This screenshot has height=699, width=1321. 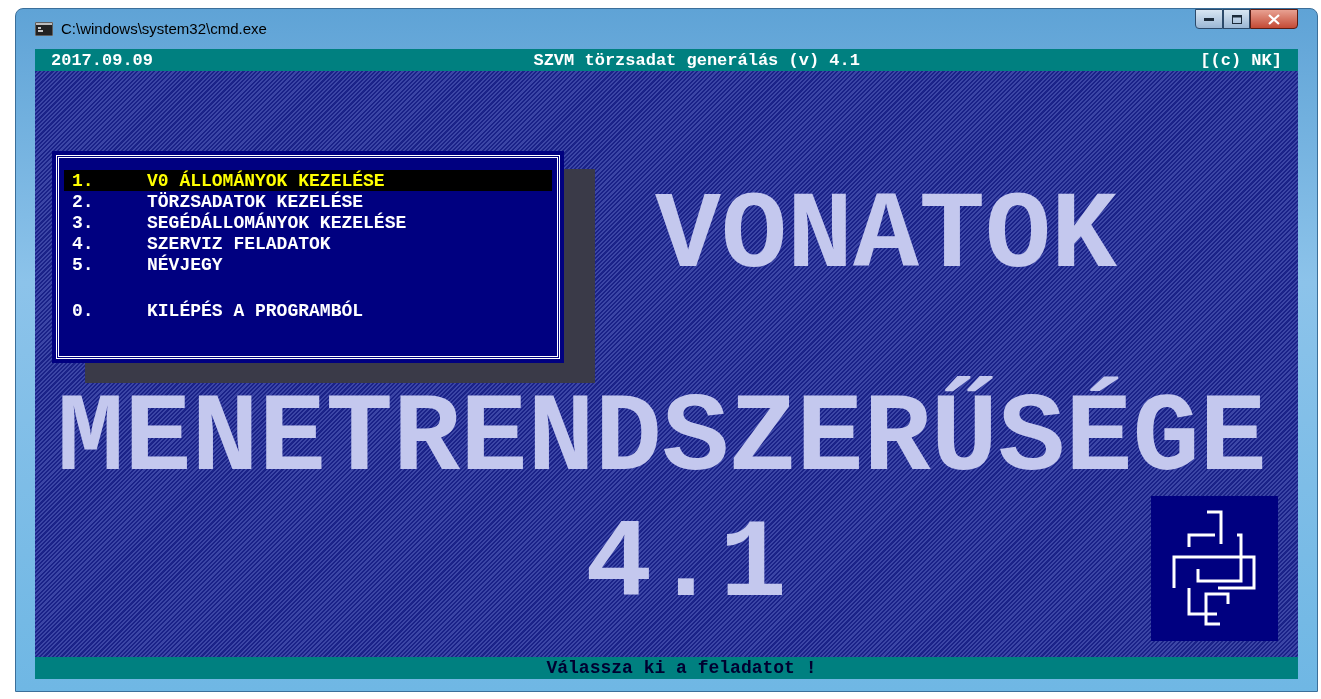 What do you see at coordinates (308, 201) in the screenshot?
I see `menu-item: 2. TÖRZSADATOK KEZELÉSE` at bounding box center [308, 201].